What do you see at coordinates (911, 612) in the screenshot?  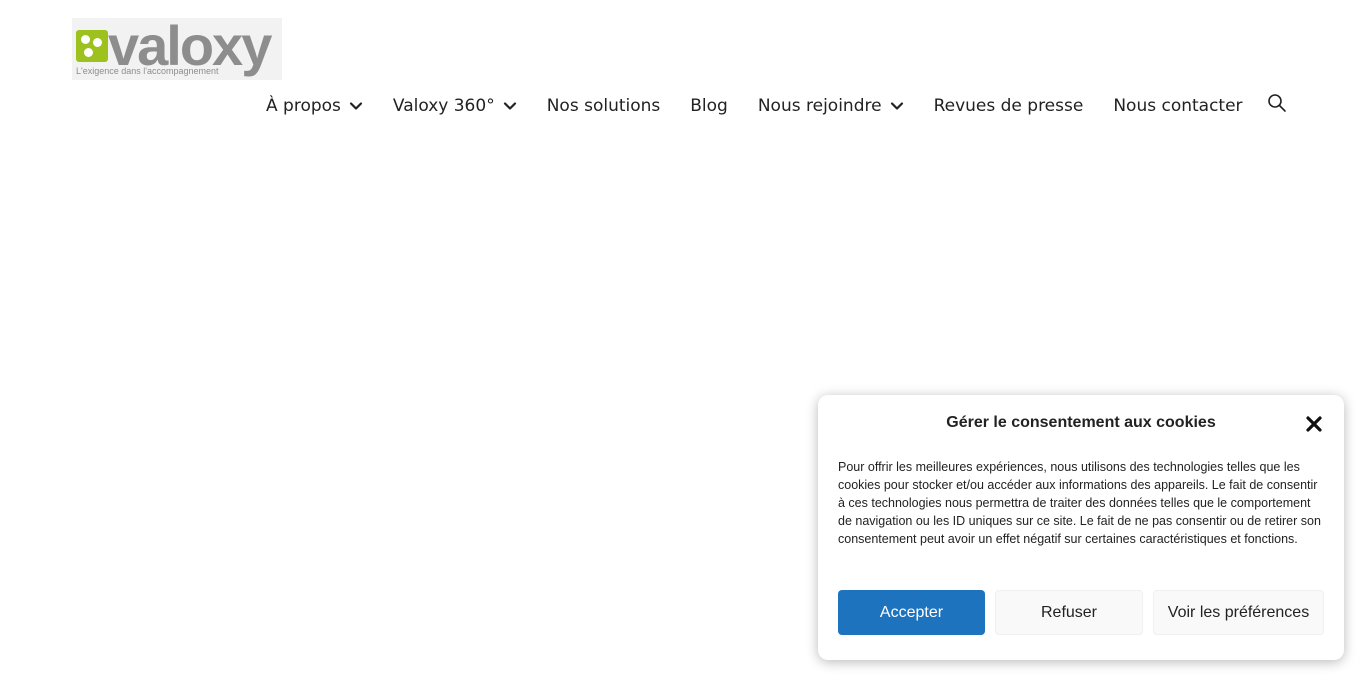 I see `accept-button: Accepter` at bounding box center [911, 612].